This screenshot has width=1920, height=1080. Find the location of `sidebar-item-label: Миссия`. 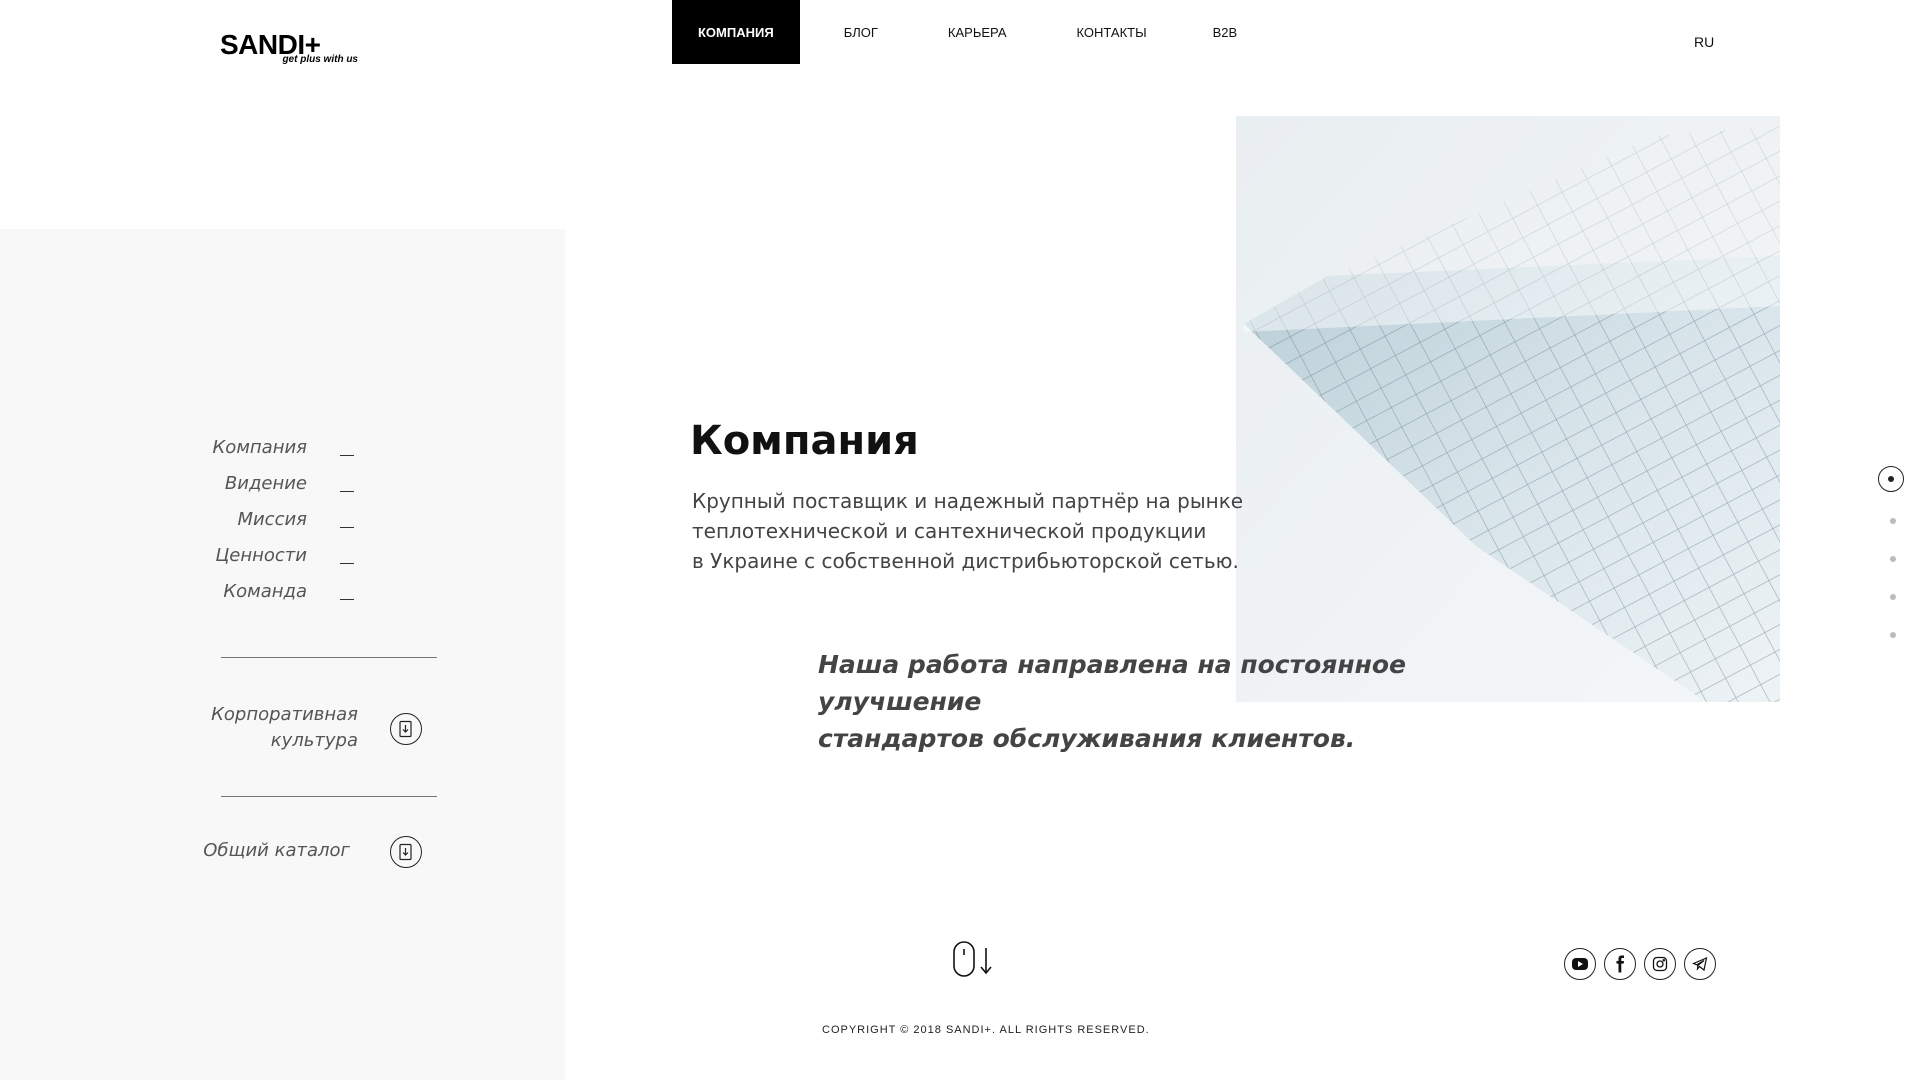

sidebar-item-label: Миссия is located at coordinates (272, 519).